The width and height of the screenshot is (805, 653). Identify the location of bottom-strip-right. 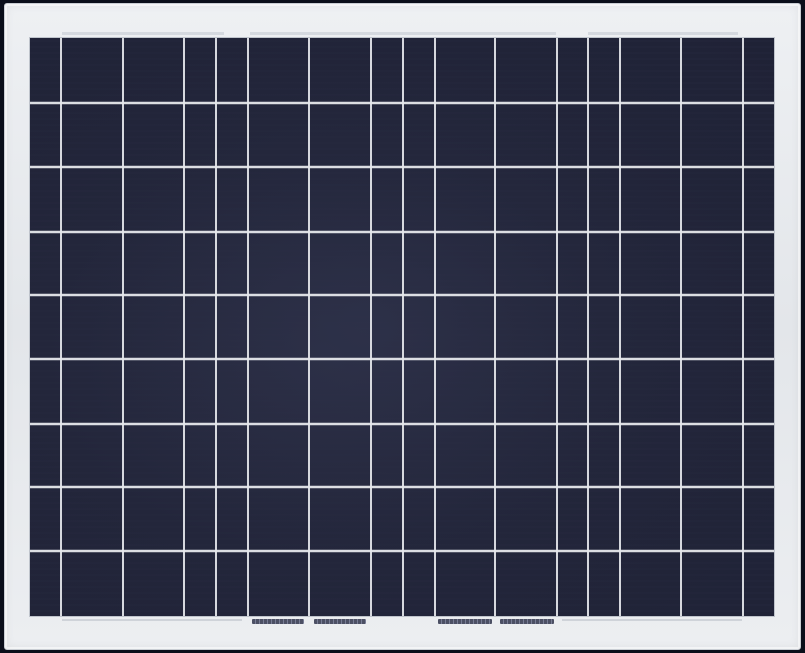
(652, 620).